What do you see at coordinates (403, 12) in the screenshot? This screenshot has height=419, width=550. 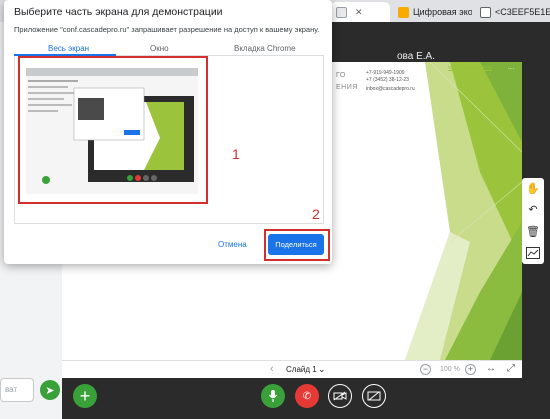 I see `digital-icon` at bounding box center [403, 12].